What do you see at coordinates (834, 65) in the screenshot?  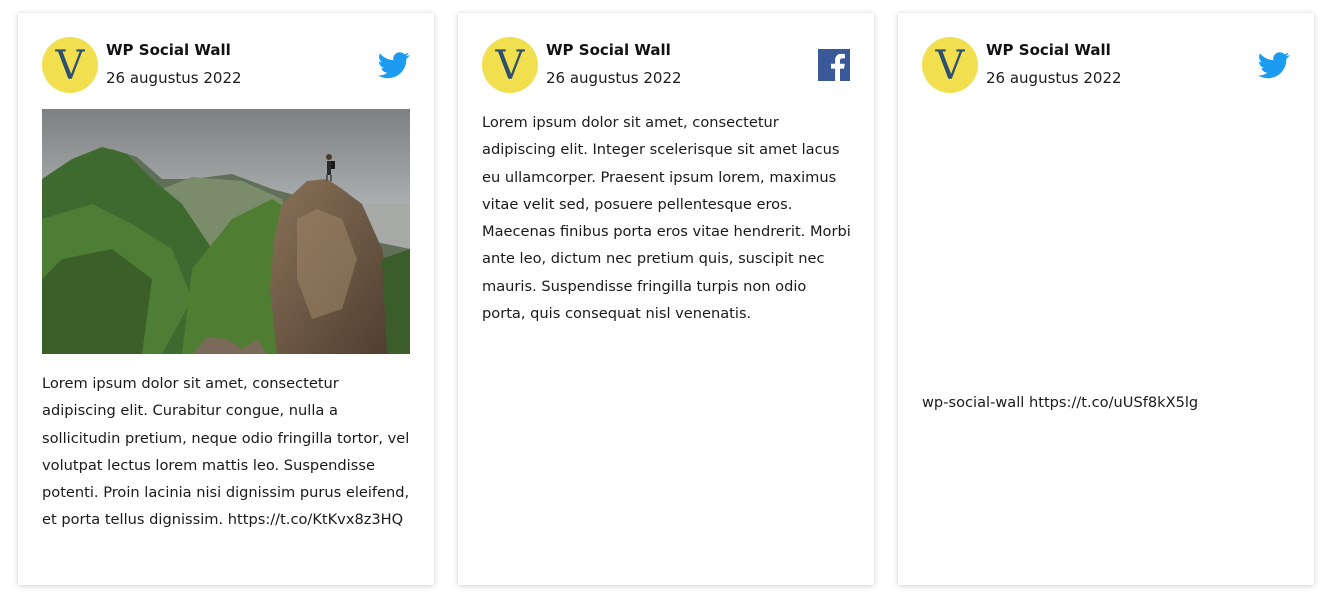 I see `facebook-icon` at bounding box center [834, 65].